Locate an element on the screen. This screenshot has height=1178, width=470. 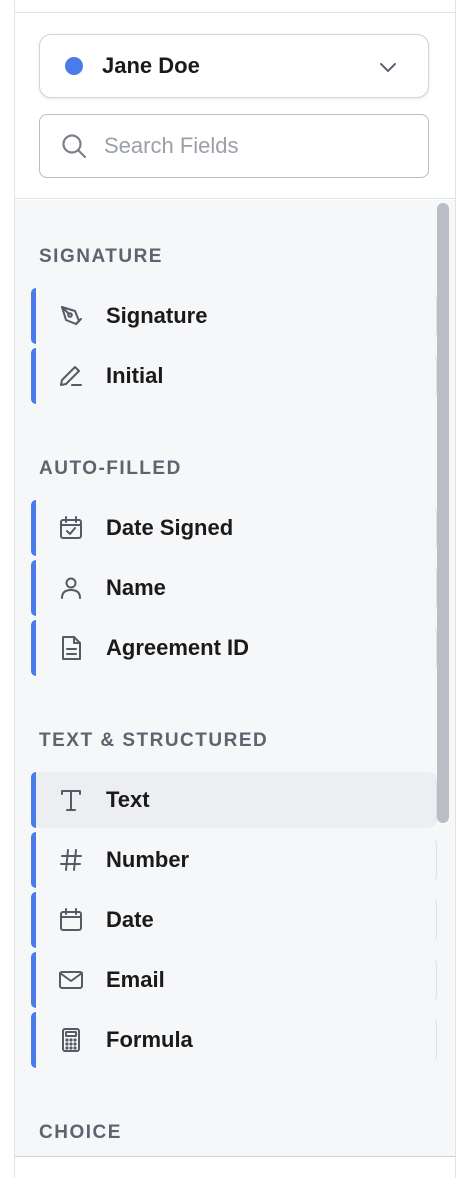
field-item-name: Name is located at coordinates (234, 588).